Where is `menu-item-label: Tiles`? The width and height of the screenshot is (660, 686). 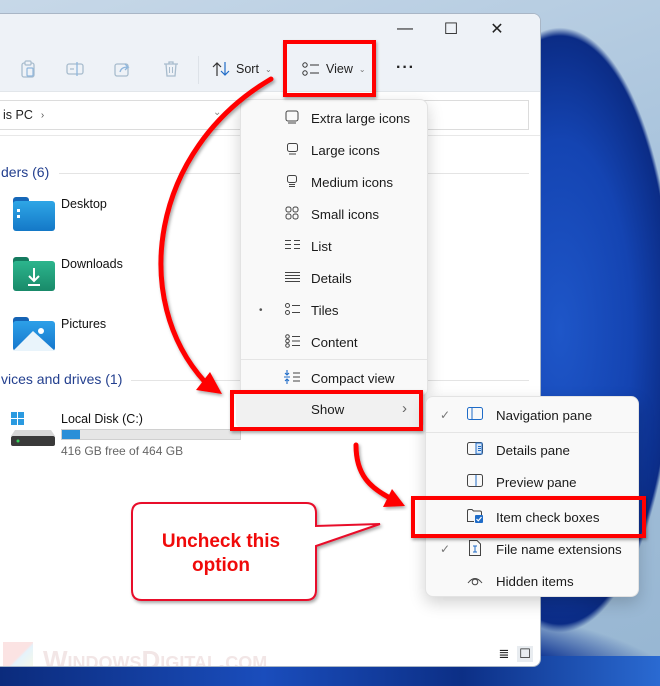
menu-item-label: Tiles is located at coordinates (325, 310).